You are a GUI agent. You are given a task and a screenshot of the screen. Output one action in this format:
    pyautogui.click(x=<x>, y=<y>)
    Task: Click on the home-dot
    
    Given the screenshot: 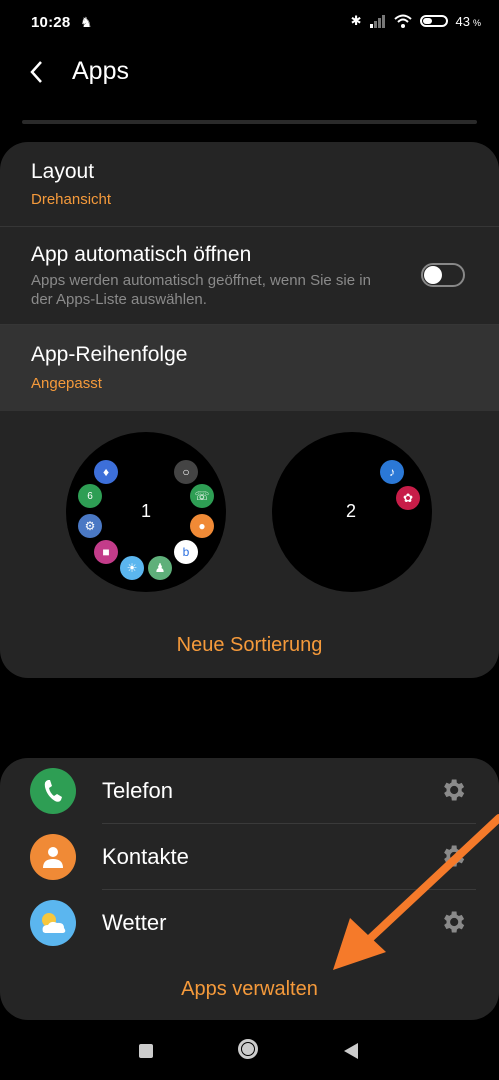 What is the action you would take?
    pyautogui.click(x=248, y=1049)
    